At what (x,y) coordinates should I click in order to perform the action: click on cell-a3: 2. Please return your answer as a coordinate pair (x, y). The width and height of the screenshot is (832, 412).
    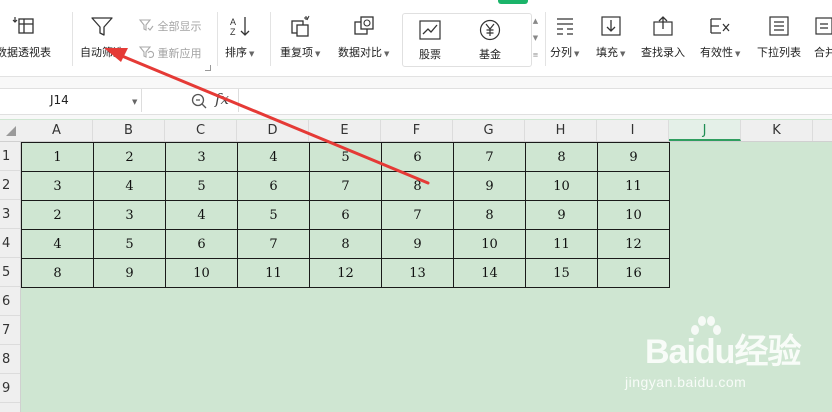
    Looking at the image, I should click on (57, 215).